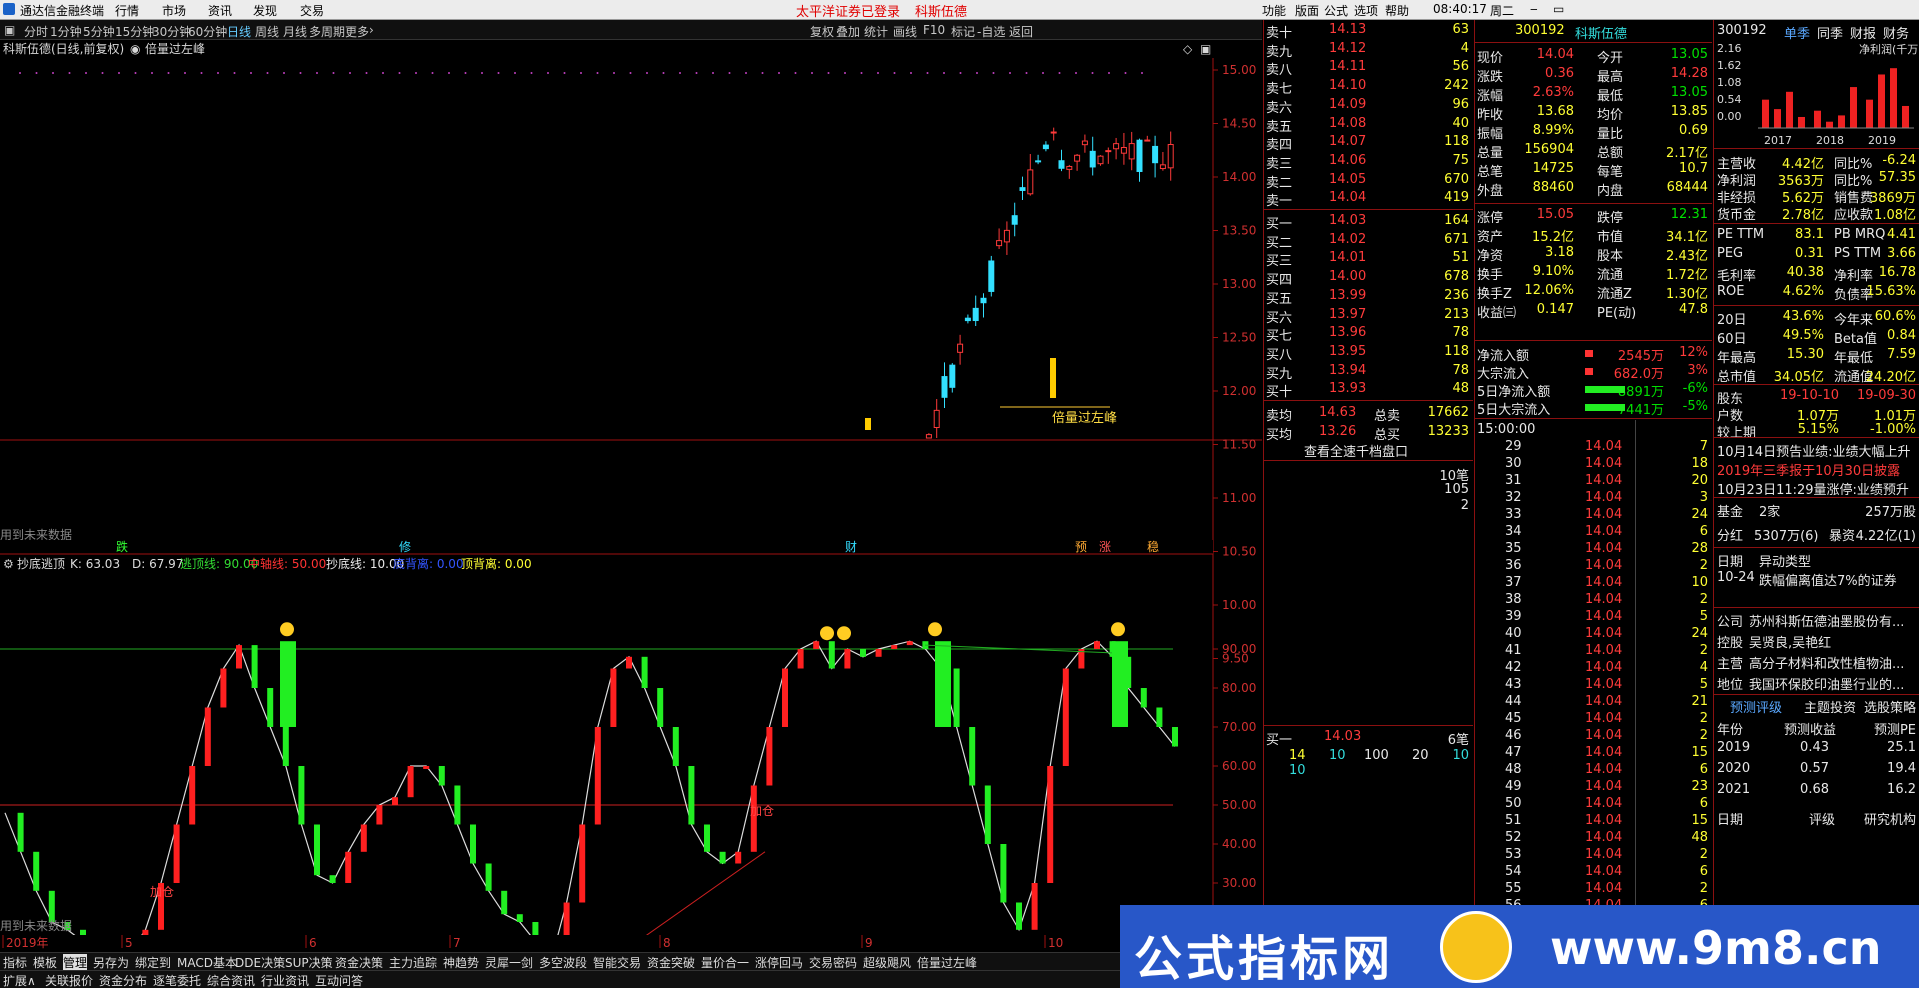 The height and width of the screenshot is (988, 1919). What do you see at coordinates (1368, 334) in the screenshot?
I see `bid-row: 买七 13.96 78` at bounding box center [1368, 334].